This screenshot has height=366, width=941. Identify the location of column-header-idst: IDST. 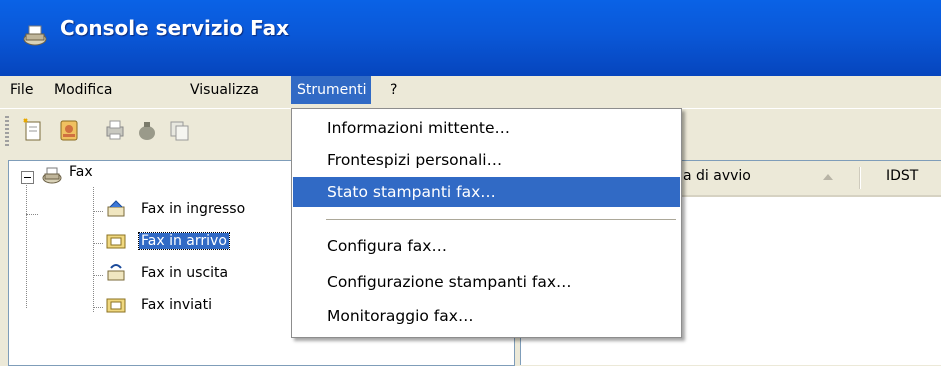
(902, 176).